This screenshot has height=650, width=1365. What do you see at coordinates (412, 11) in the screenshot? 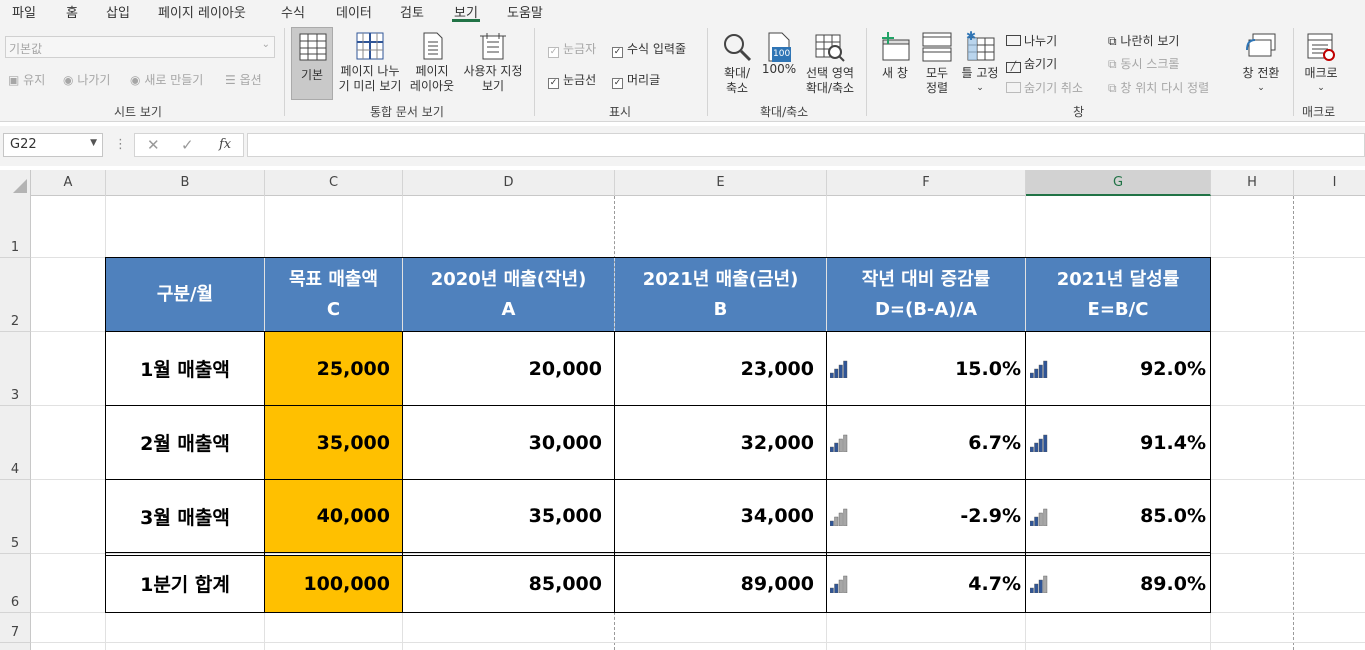
I see `menu-review: 검토` at bounding box center [412, 11].